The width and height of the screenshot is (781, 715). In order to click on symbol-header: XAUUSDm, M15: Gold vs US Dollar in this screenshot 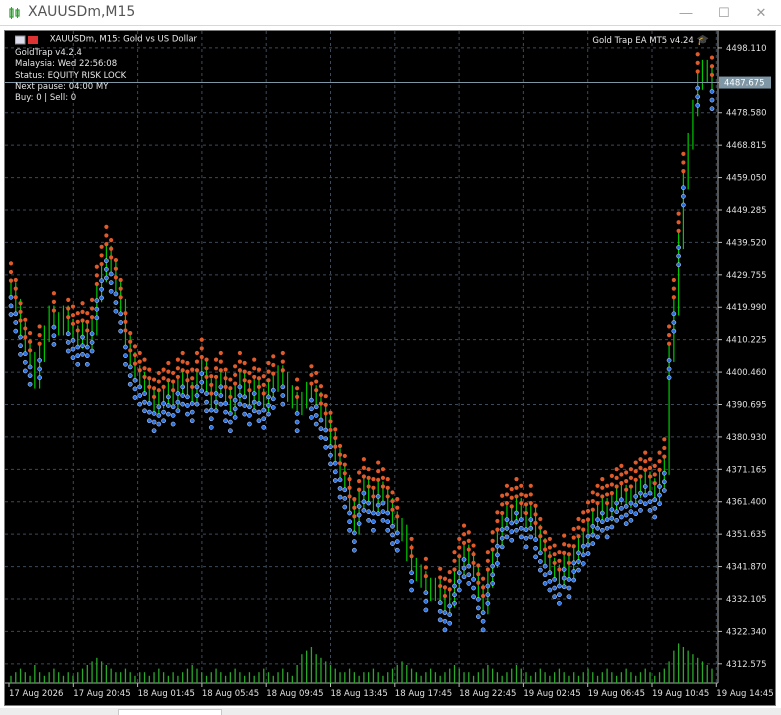, I will do `click(106, 39)`.